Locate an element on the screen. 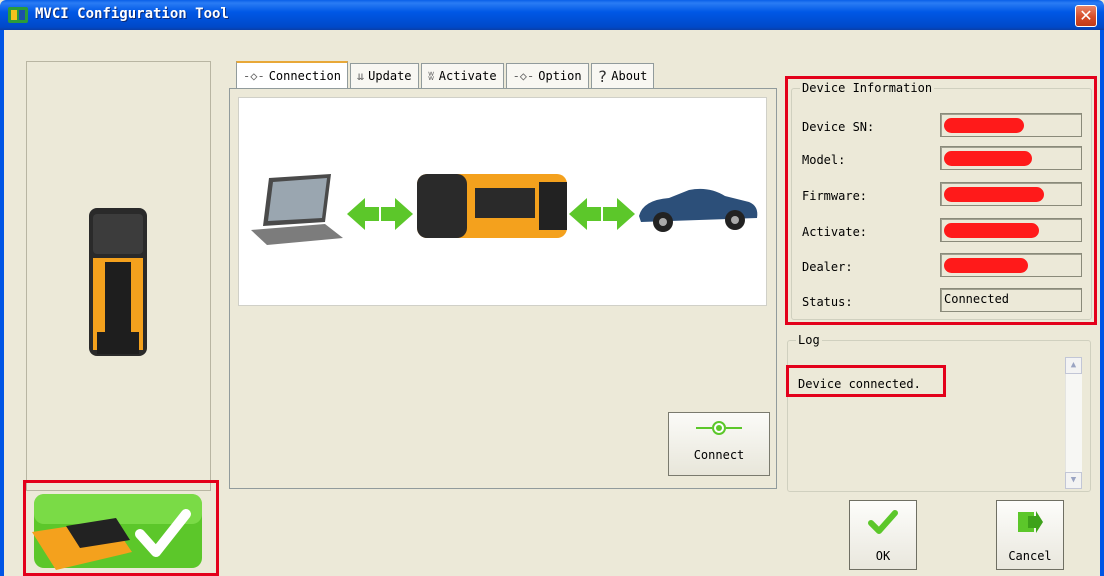 The width and height of the screenshot is (1104, 576). option-icon: -◇- is located at coordinates (523, 76).